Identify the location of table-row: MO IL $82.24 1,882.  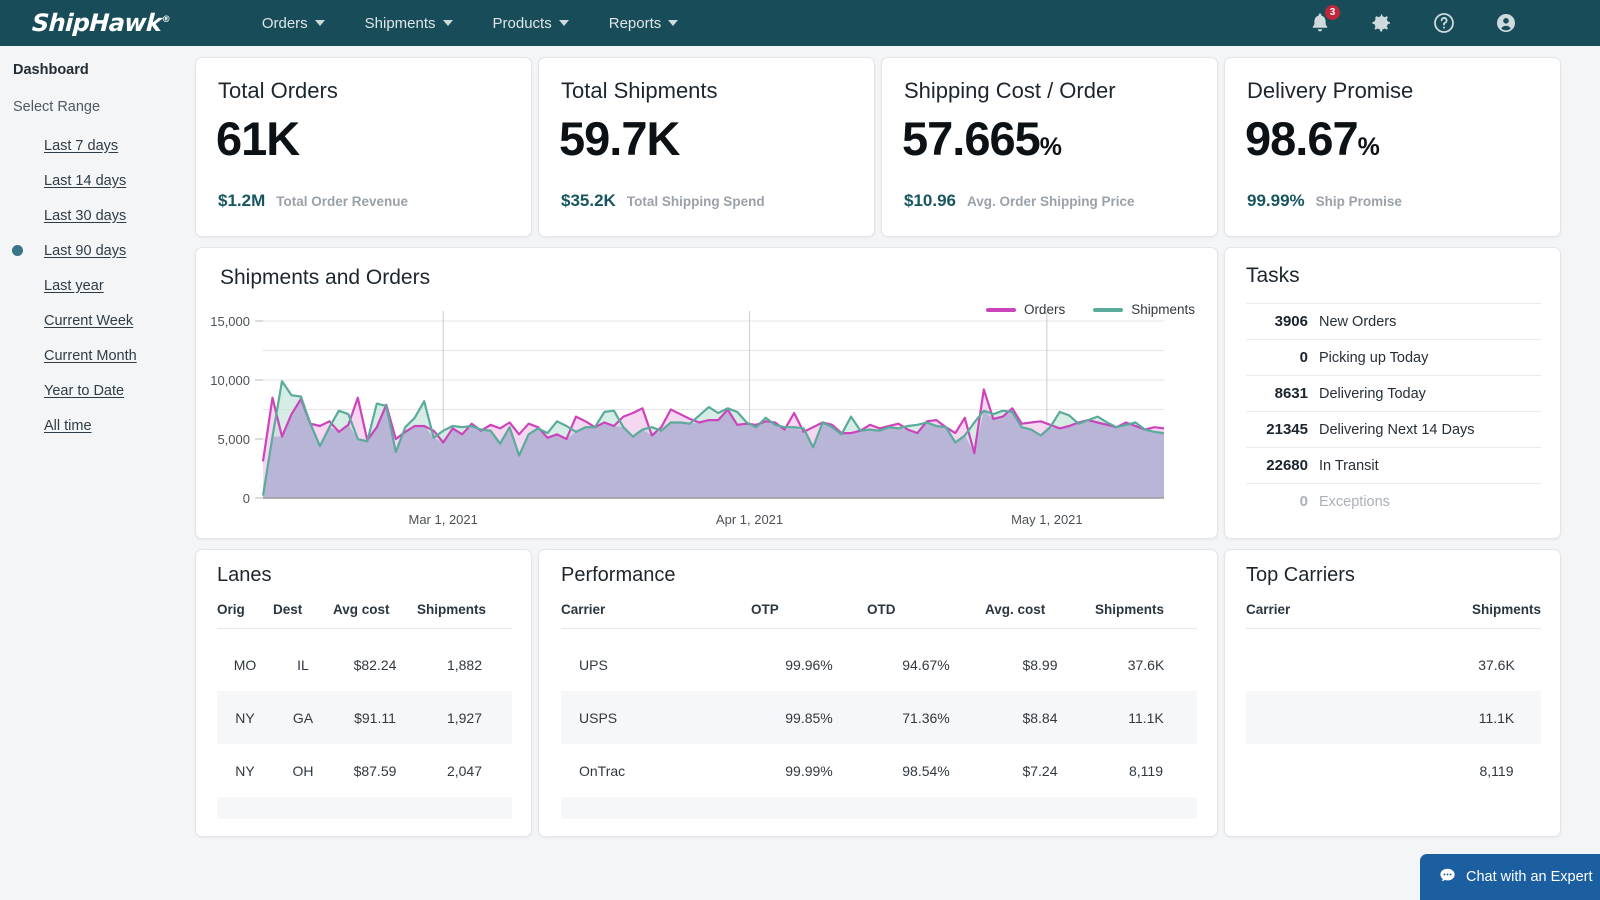
(364, 664).